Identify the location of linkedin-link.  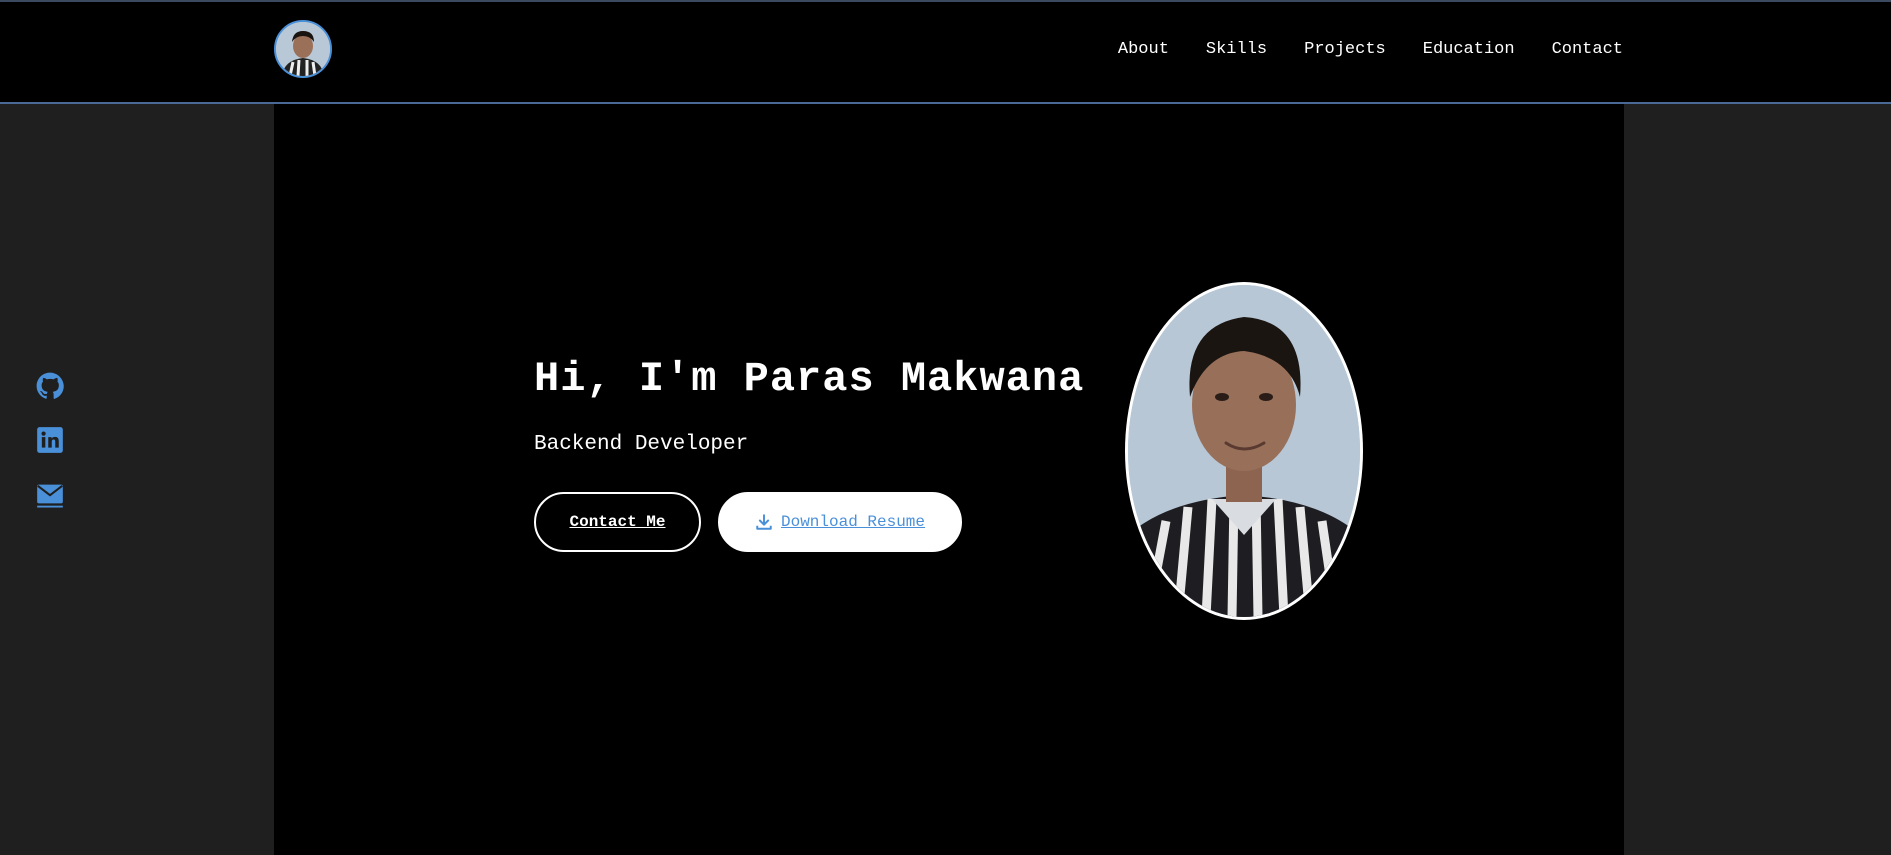
(50, 440).